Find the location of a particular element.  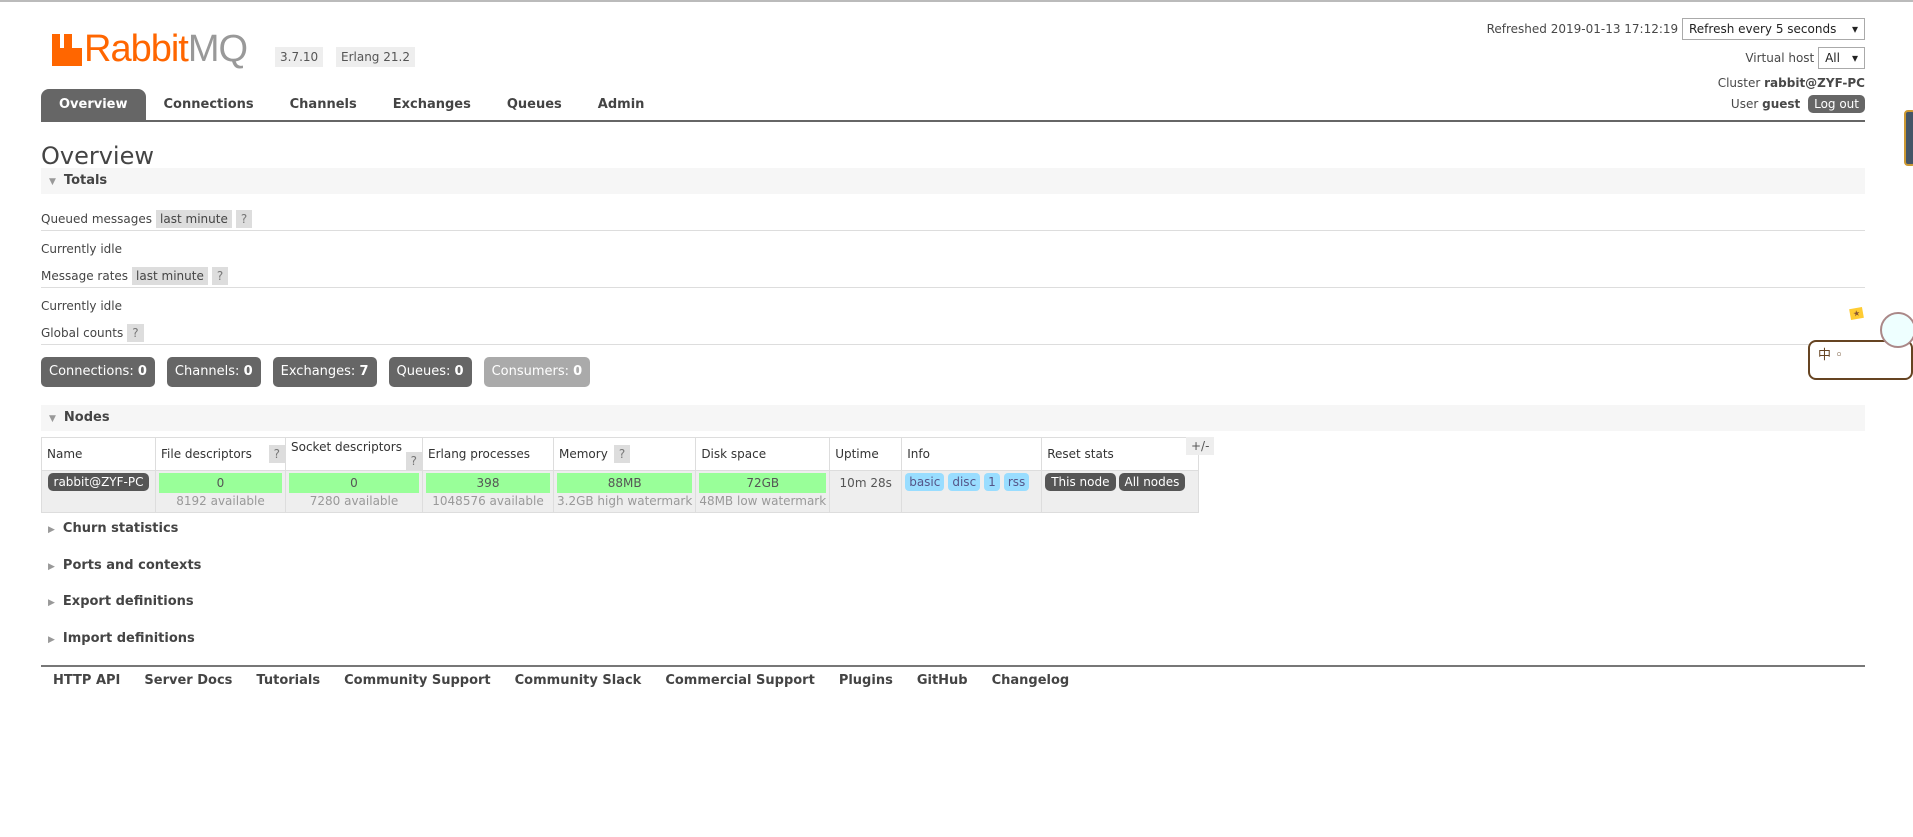

vhost-label: Virtual host is located at coordinates (1780, 58).